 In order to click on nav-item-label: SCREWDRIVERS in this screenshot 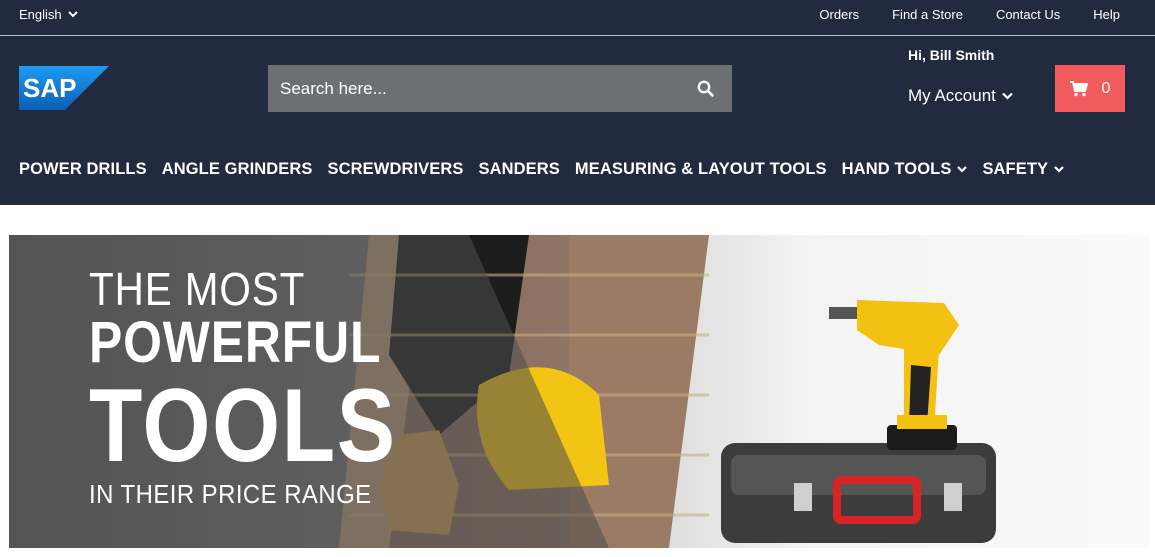, I will do `click(395, 169)`.